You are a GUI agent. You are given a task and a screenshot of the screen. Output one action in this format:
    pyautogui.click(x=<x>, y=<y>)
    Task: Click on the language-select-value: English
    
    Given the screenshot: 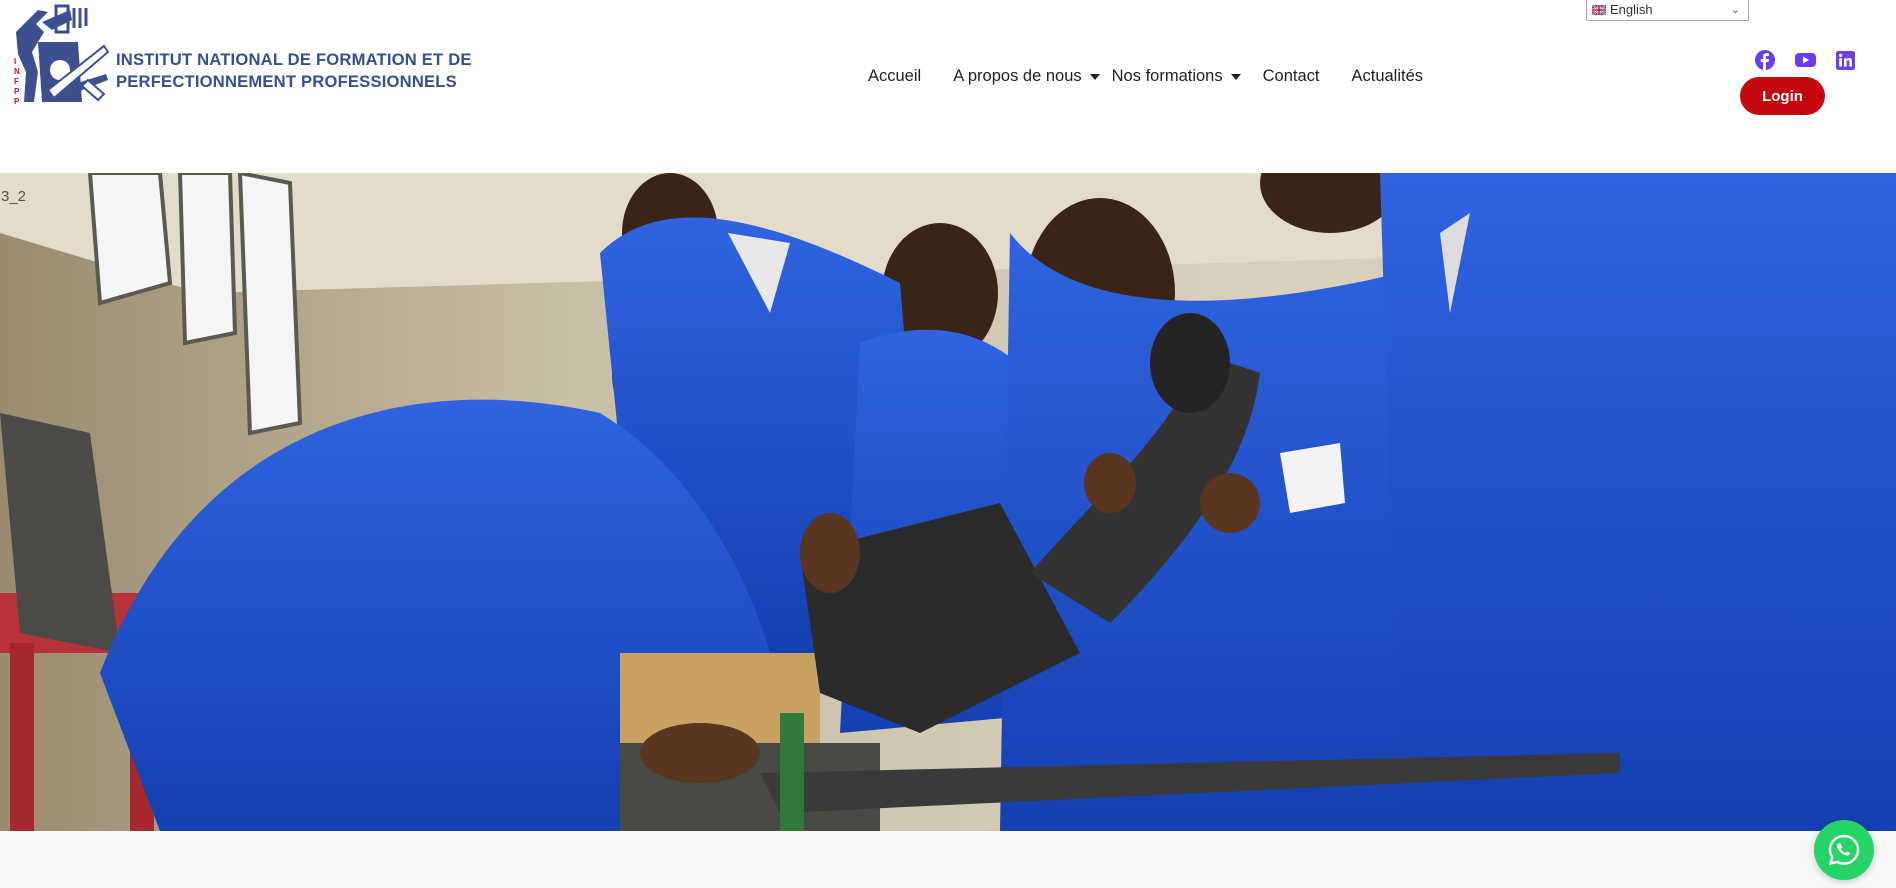 What is the action you would take?
    pyautogui.click(x=1631, y=9)
    